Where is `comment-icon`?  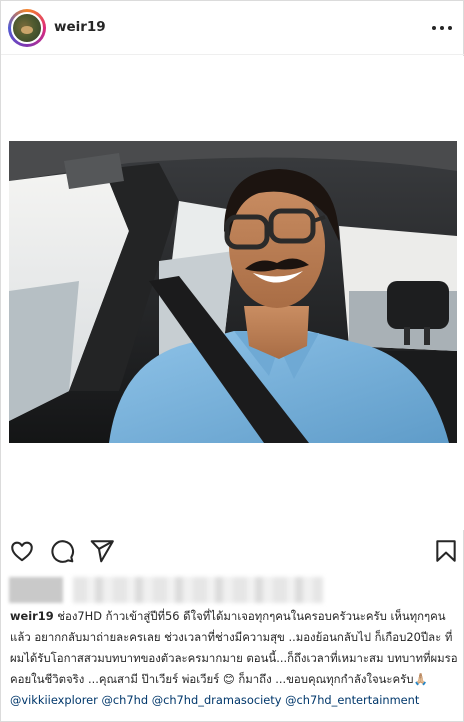 comment-icon is located at coordinates (62, 551).